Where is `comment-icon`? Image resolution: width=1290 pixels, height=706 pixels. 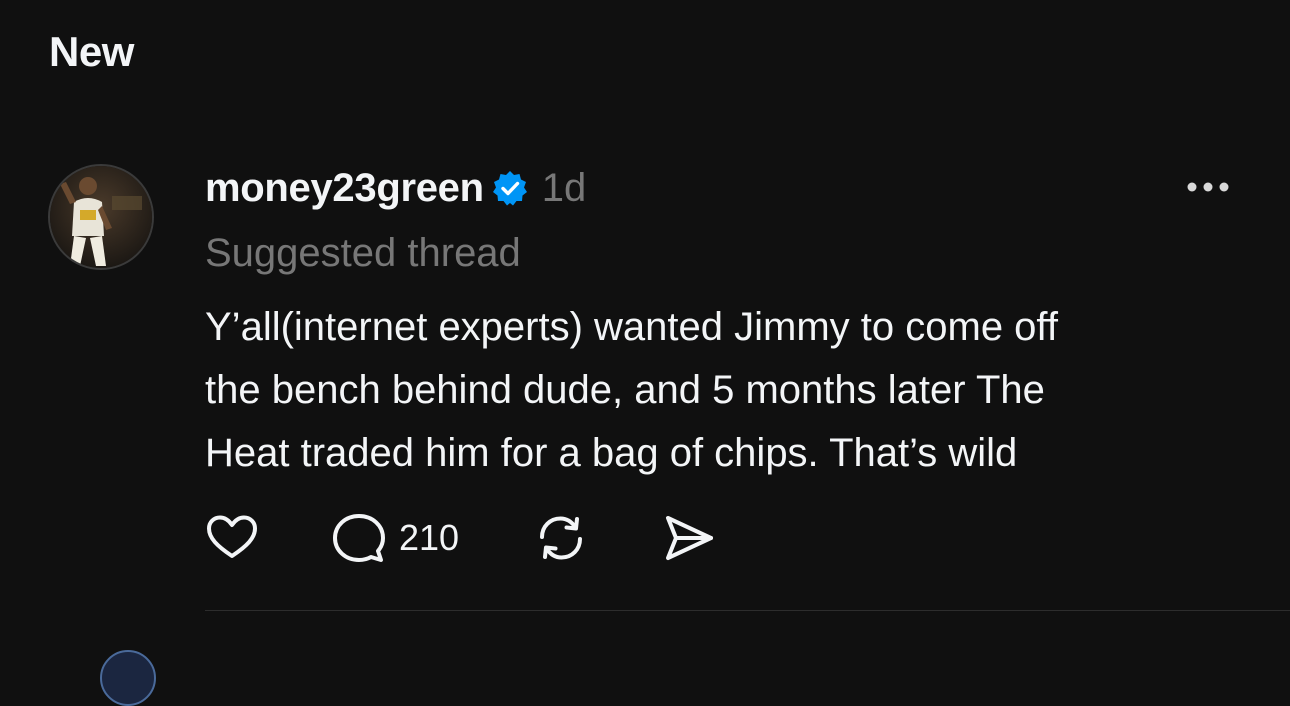
comment-icon is located at coordinates (359, 538).